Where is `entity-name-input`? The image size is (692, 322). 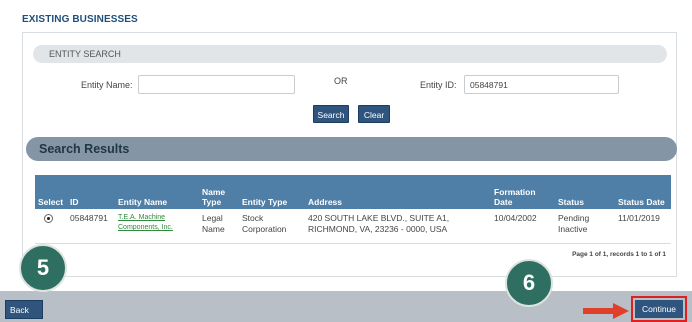 entity-name-input is located at coordinates (216, 84).